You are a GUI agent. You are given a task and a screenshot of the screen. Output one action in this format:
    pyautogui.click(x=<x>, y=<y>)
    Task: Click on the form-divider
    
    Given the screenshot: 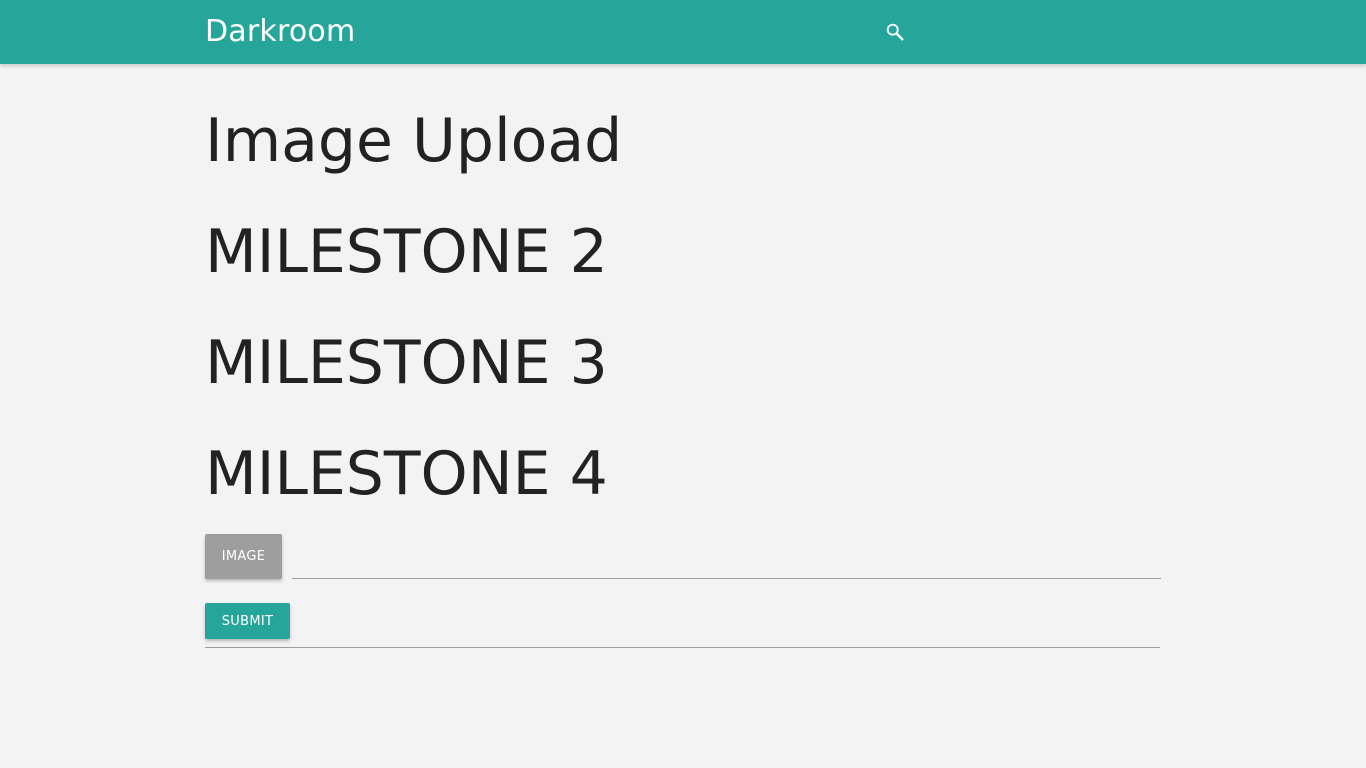 What is the action you would take?
    pyautogui.click(x=682, y=647)
    